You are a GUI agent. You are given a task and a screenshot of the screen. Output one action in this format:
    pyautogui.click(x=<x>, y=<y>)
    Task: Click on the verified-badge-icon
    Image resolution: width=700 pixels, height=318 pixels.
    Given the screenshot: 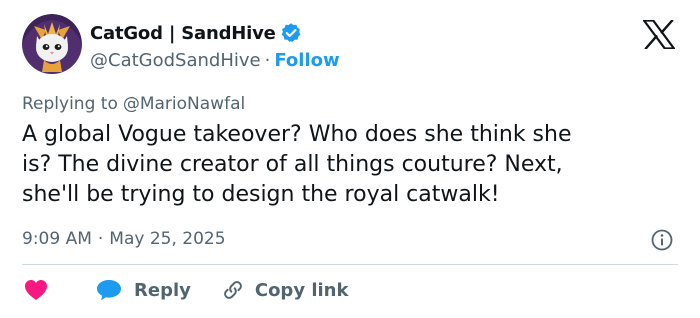 What is the action you would take?
    pyautogui.click(x=291, y=32)
    